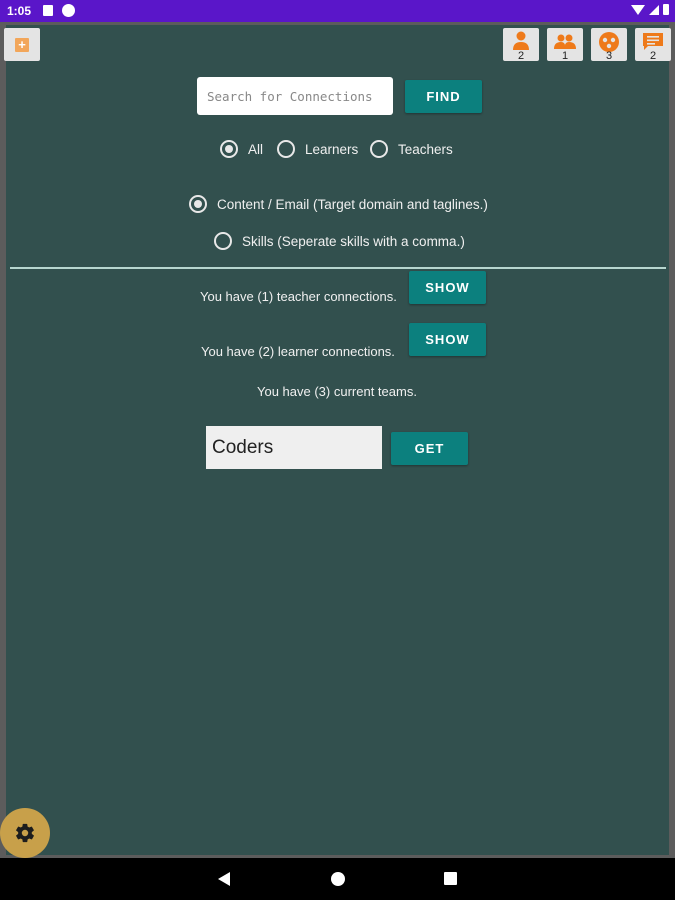 The image size is (675, 900). Describe the element at coordinates (223, 241) in the screenshot. I see `radio-skills-indicator` at that location.